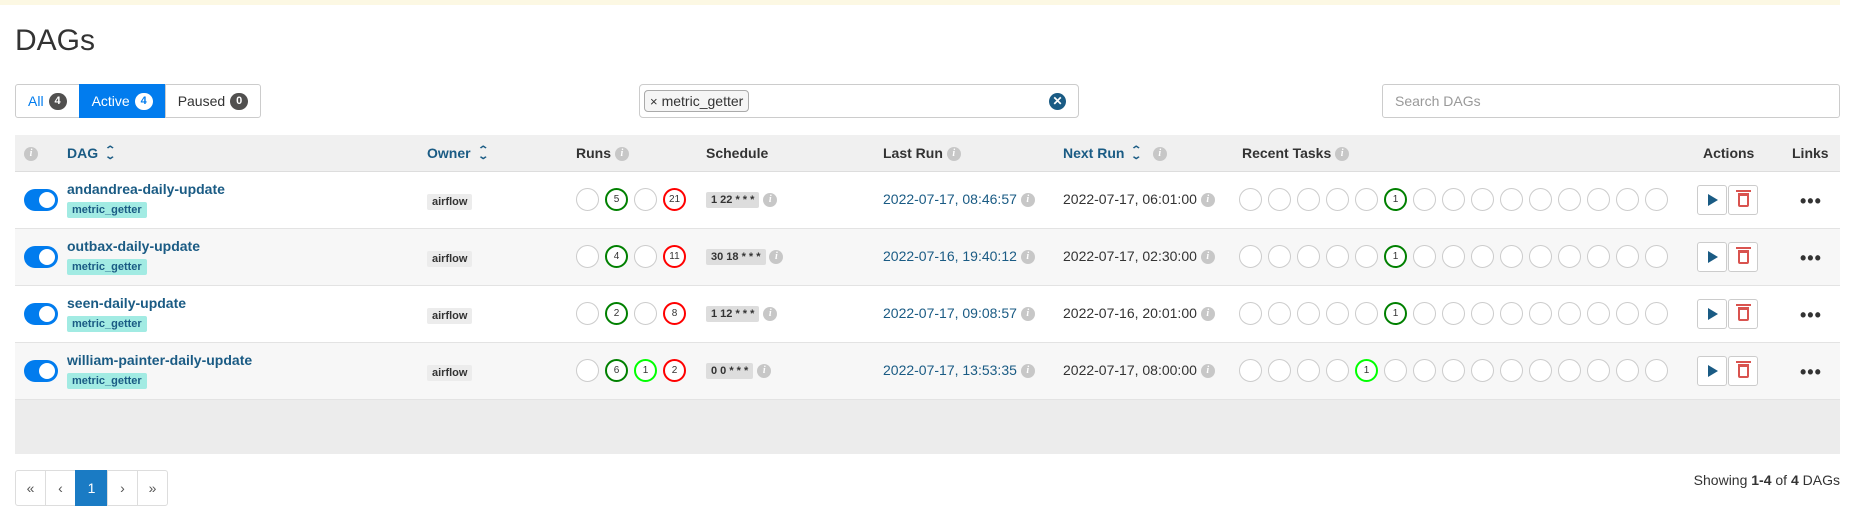  Describe the element at coordinates (1712, 257) in the screenshot. I see `trigger-dag-button` at that location.